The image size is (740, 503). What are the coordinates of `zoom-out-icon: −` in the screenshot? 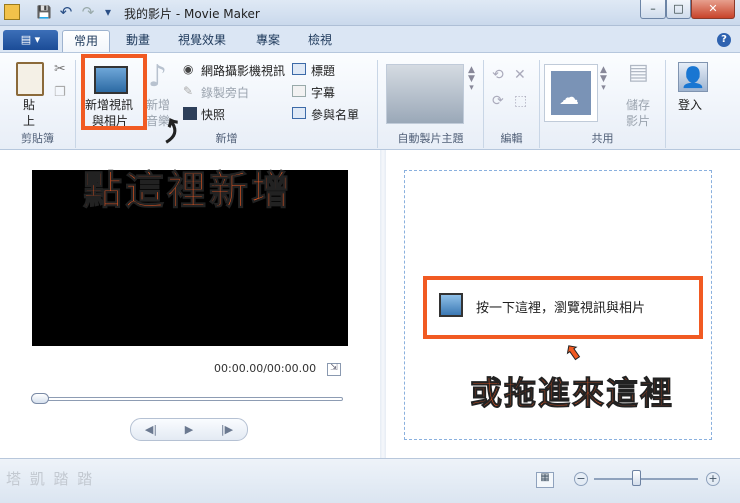 It's located at (581, 479).